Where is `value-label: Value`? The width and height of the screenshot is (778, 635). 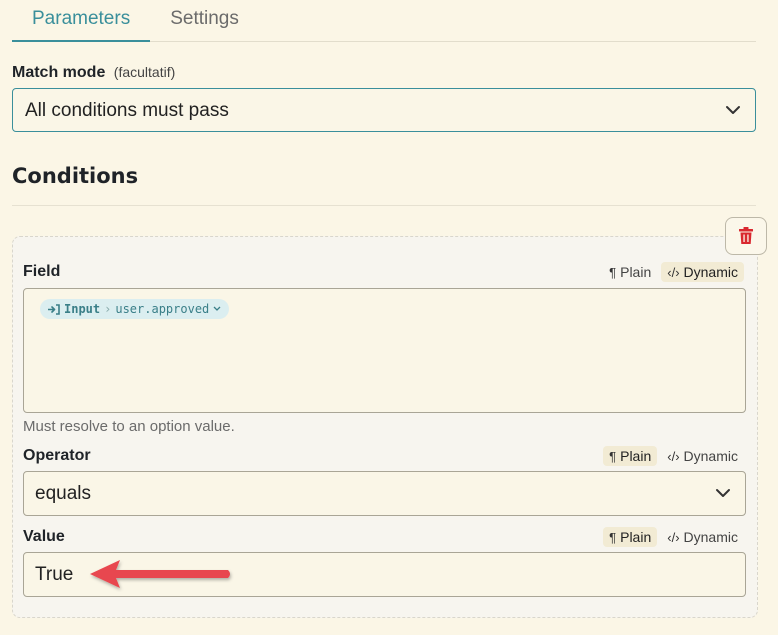
value-label: Value is located at coordinates (44, 536).